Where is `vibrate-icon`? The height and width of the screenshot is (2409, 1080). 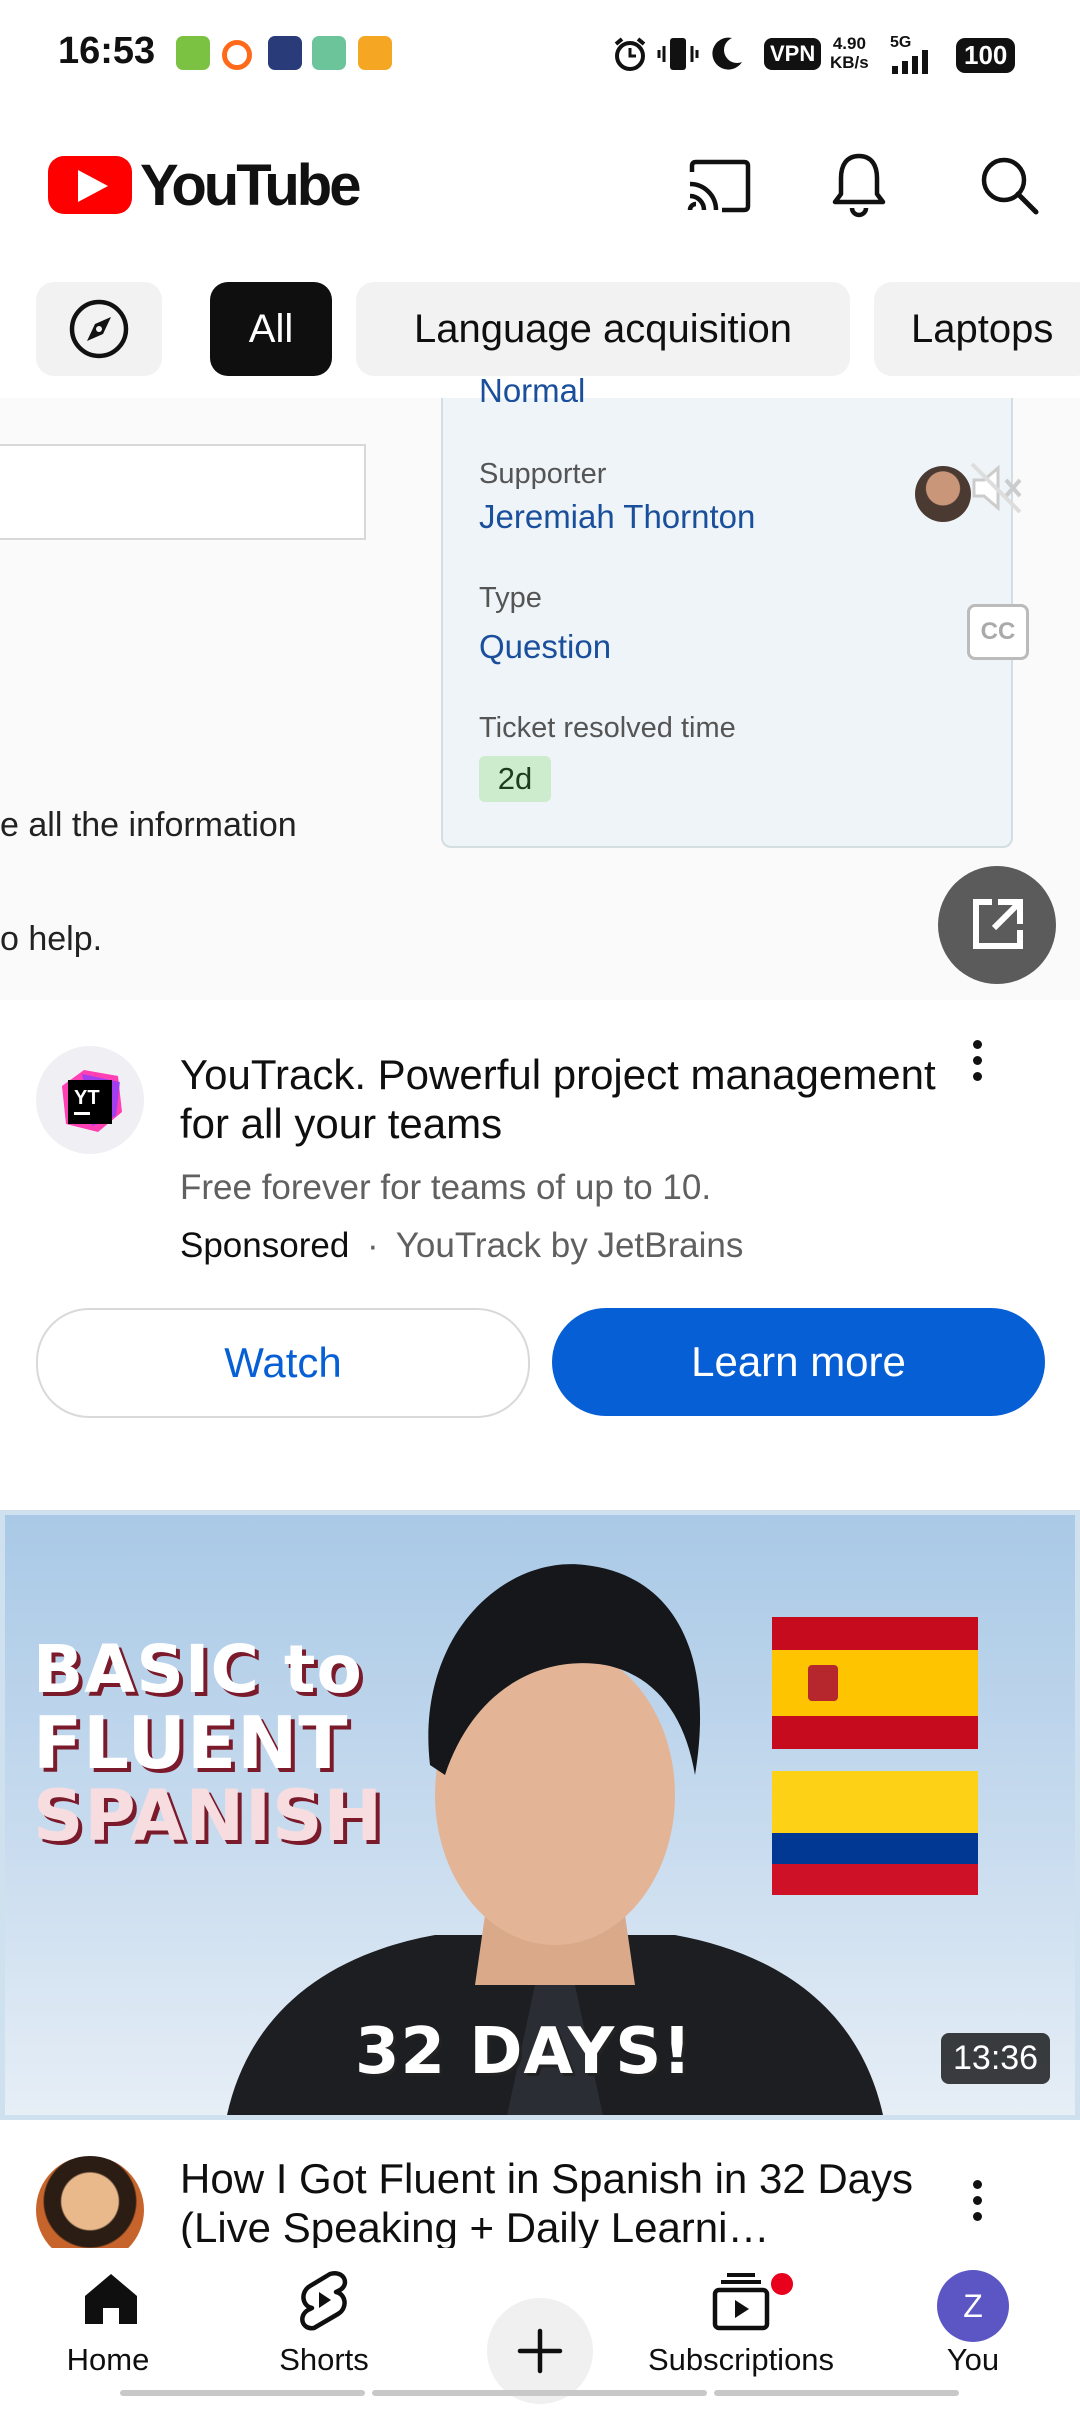 vibrate-icon is located at coordinates (678, 54).